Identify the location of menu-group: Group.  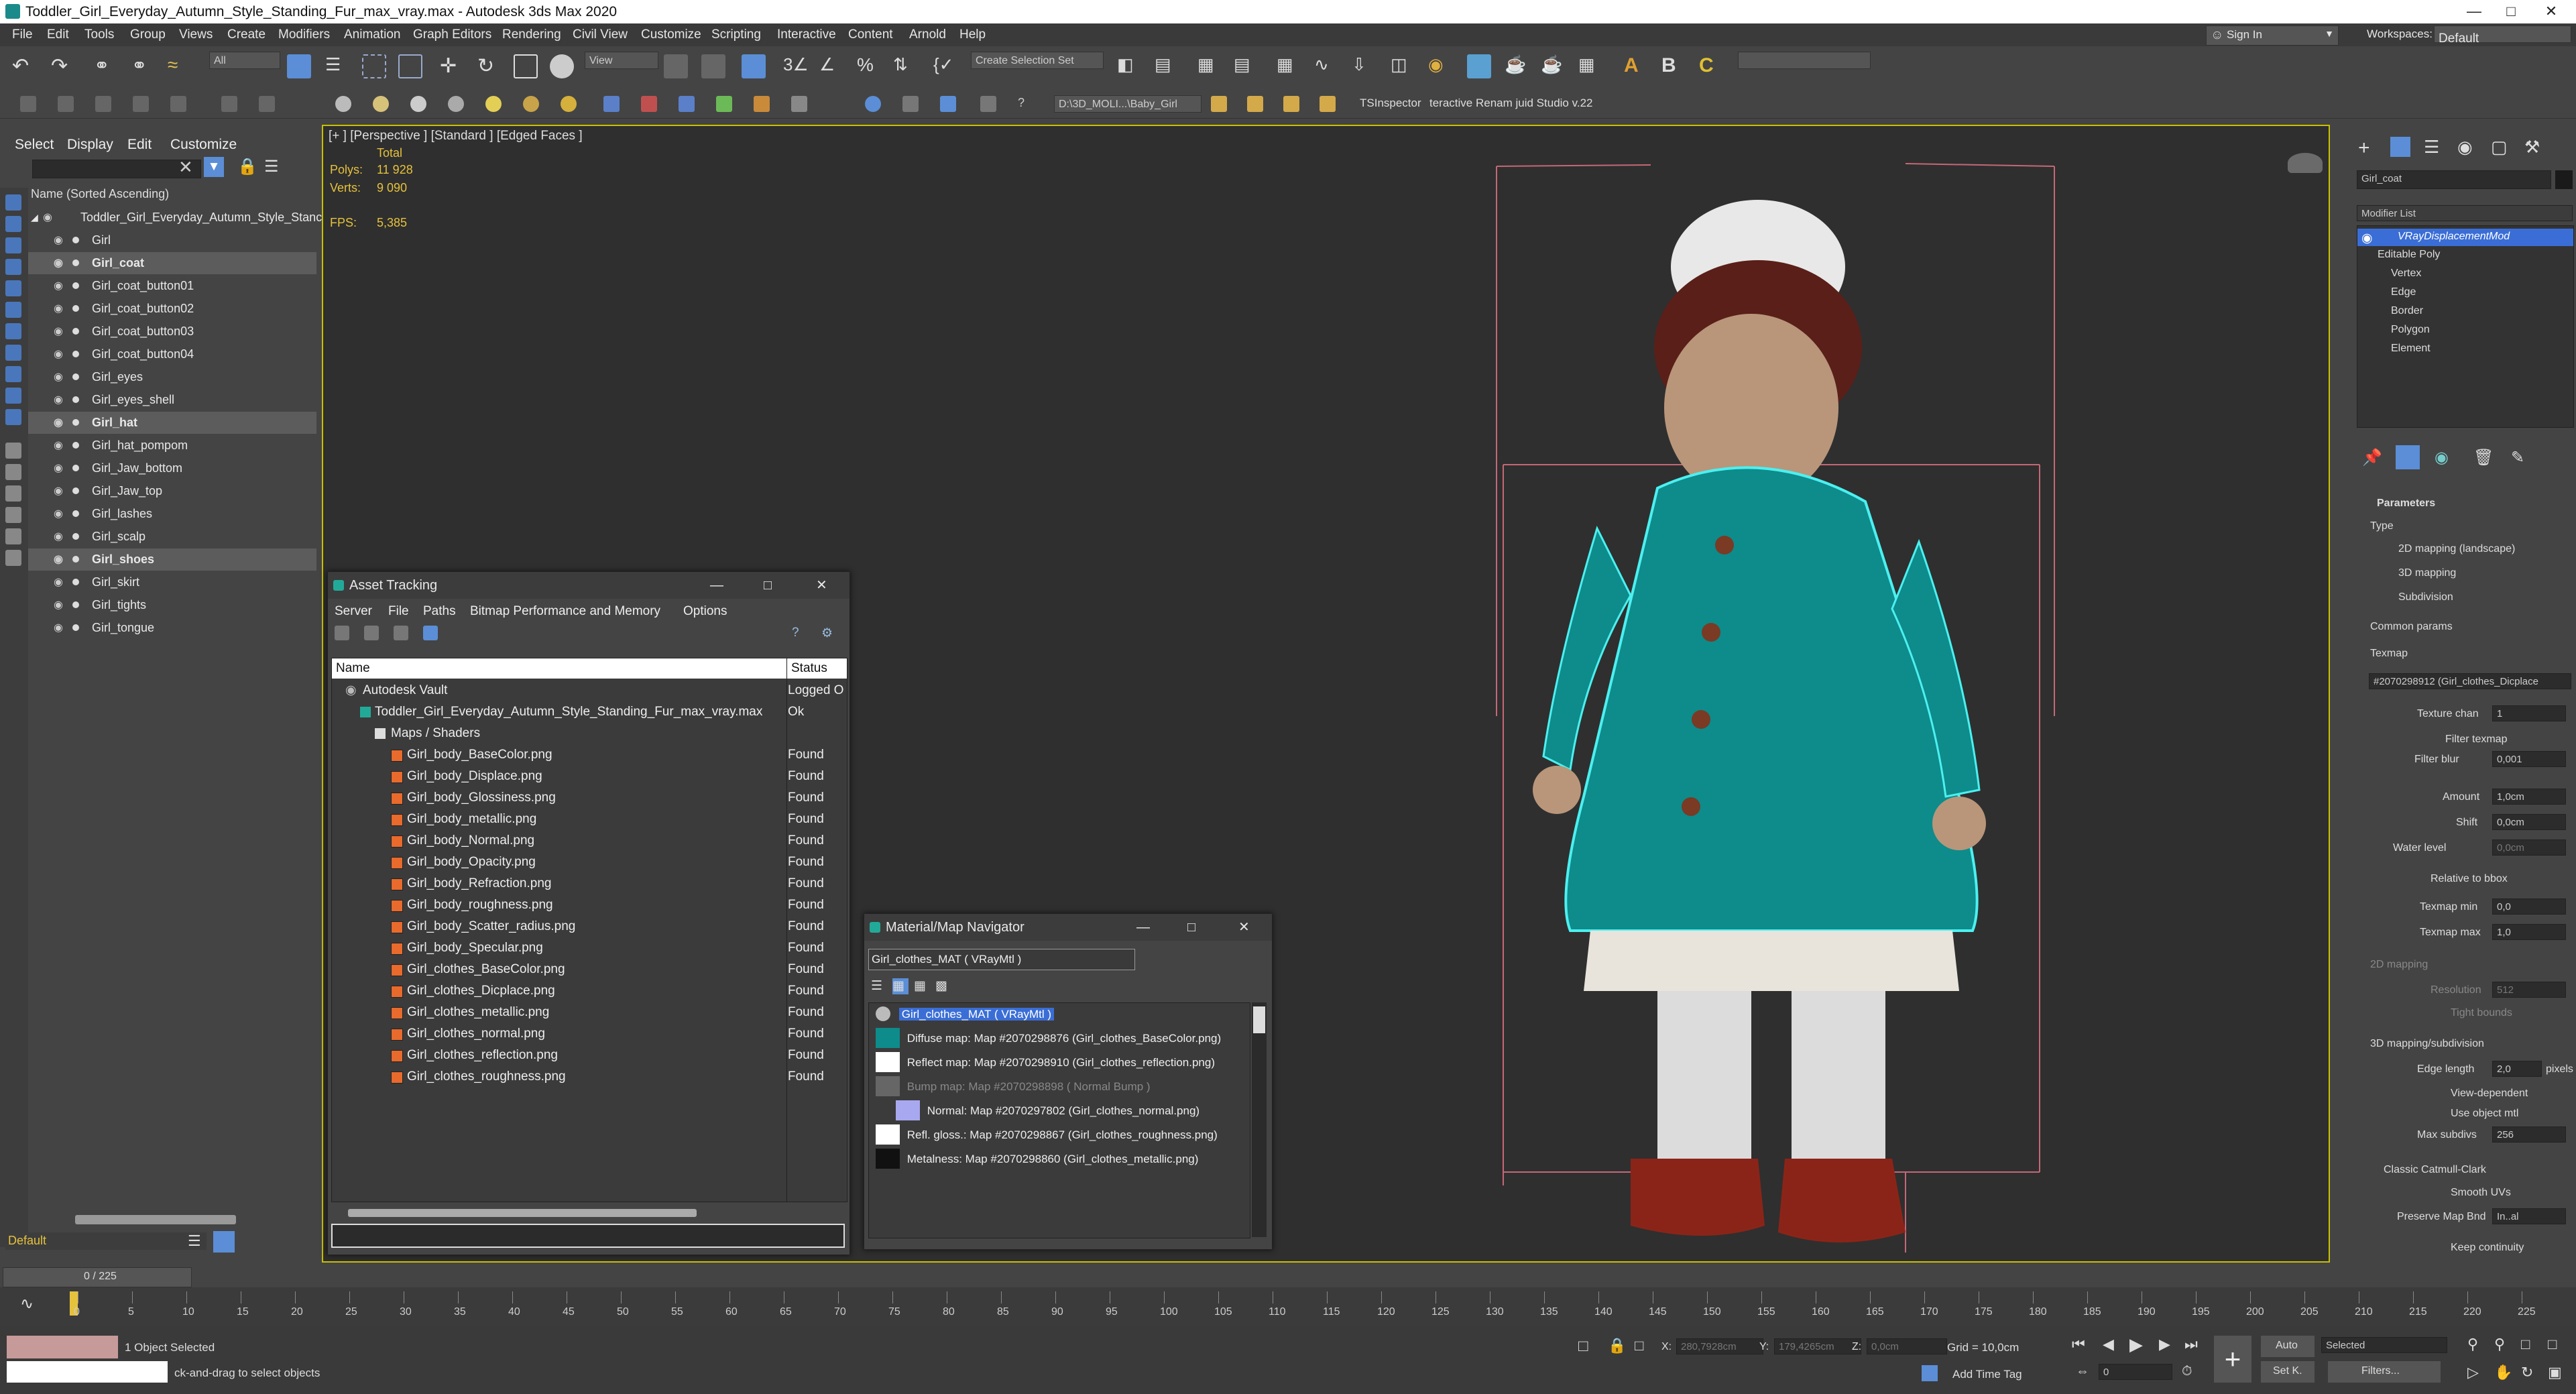
(148, 34).